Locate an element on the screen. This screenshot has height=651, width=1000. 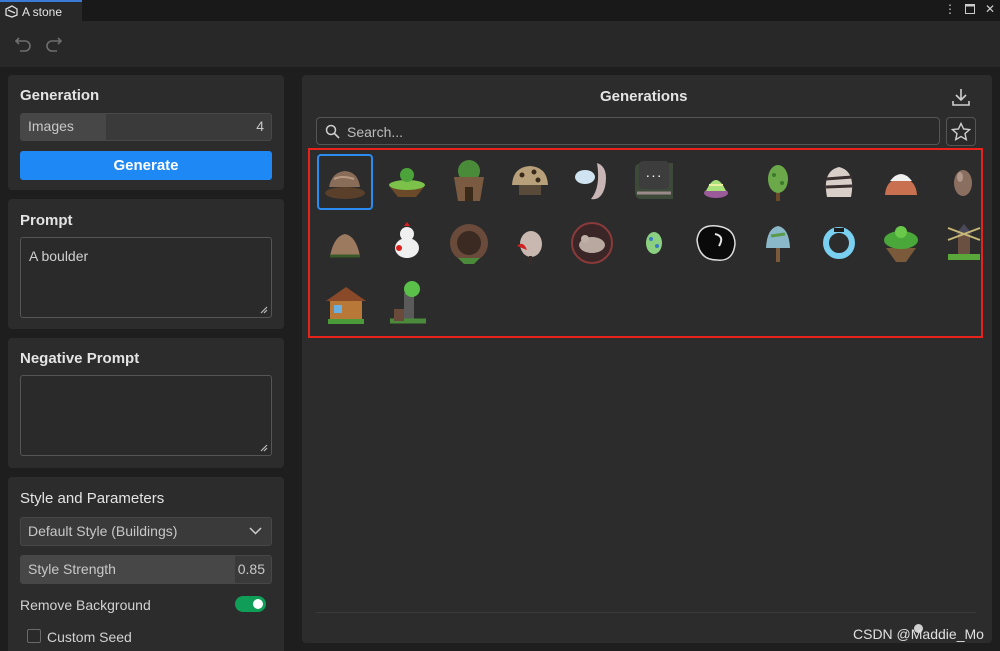
images-value: 4 is located at coordinates (260, 126).